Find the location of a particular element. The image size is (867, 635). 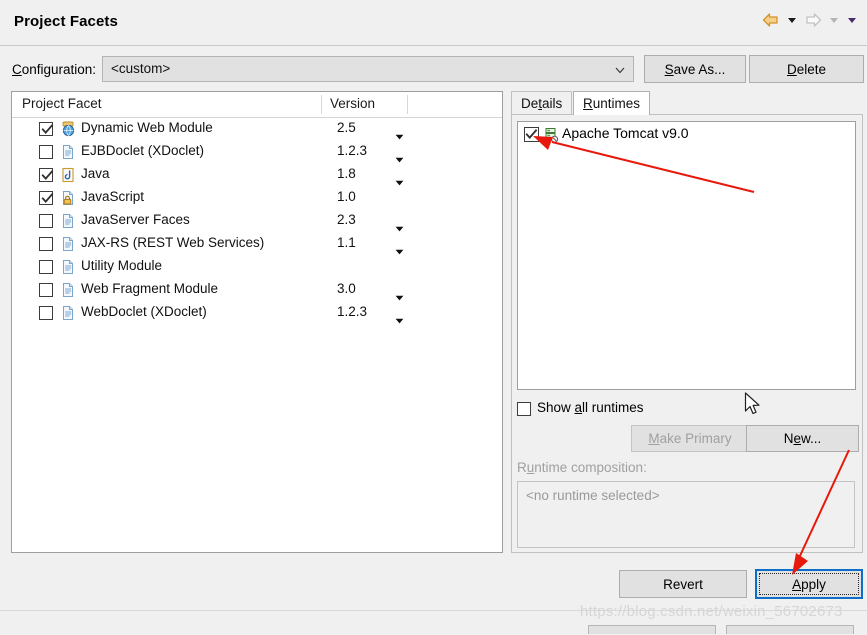

configuration-combobox: <custom> is located at coordinates (368, 69).